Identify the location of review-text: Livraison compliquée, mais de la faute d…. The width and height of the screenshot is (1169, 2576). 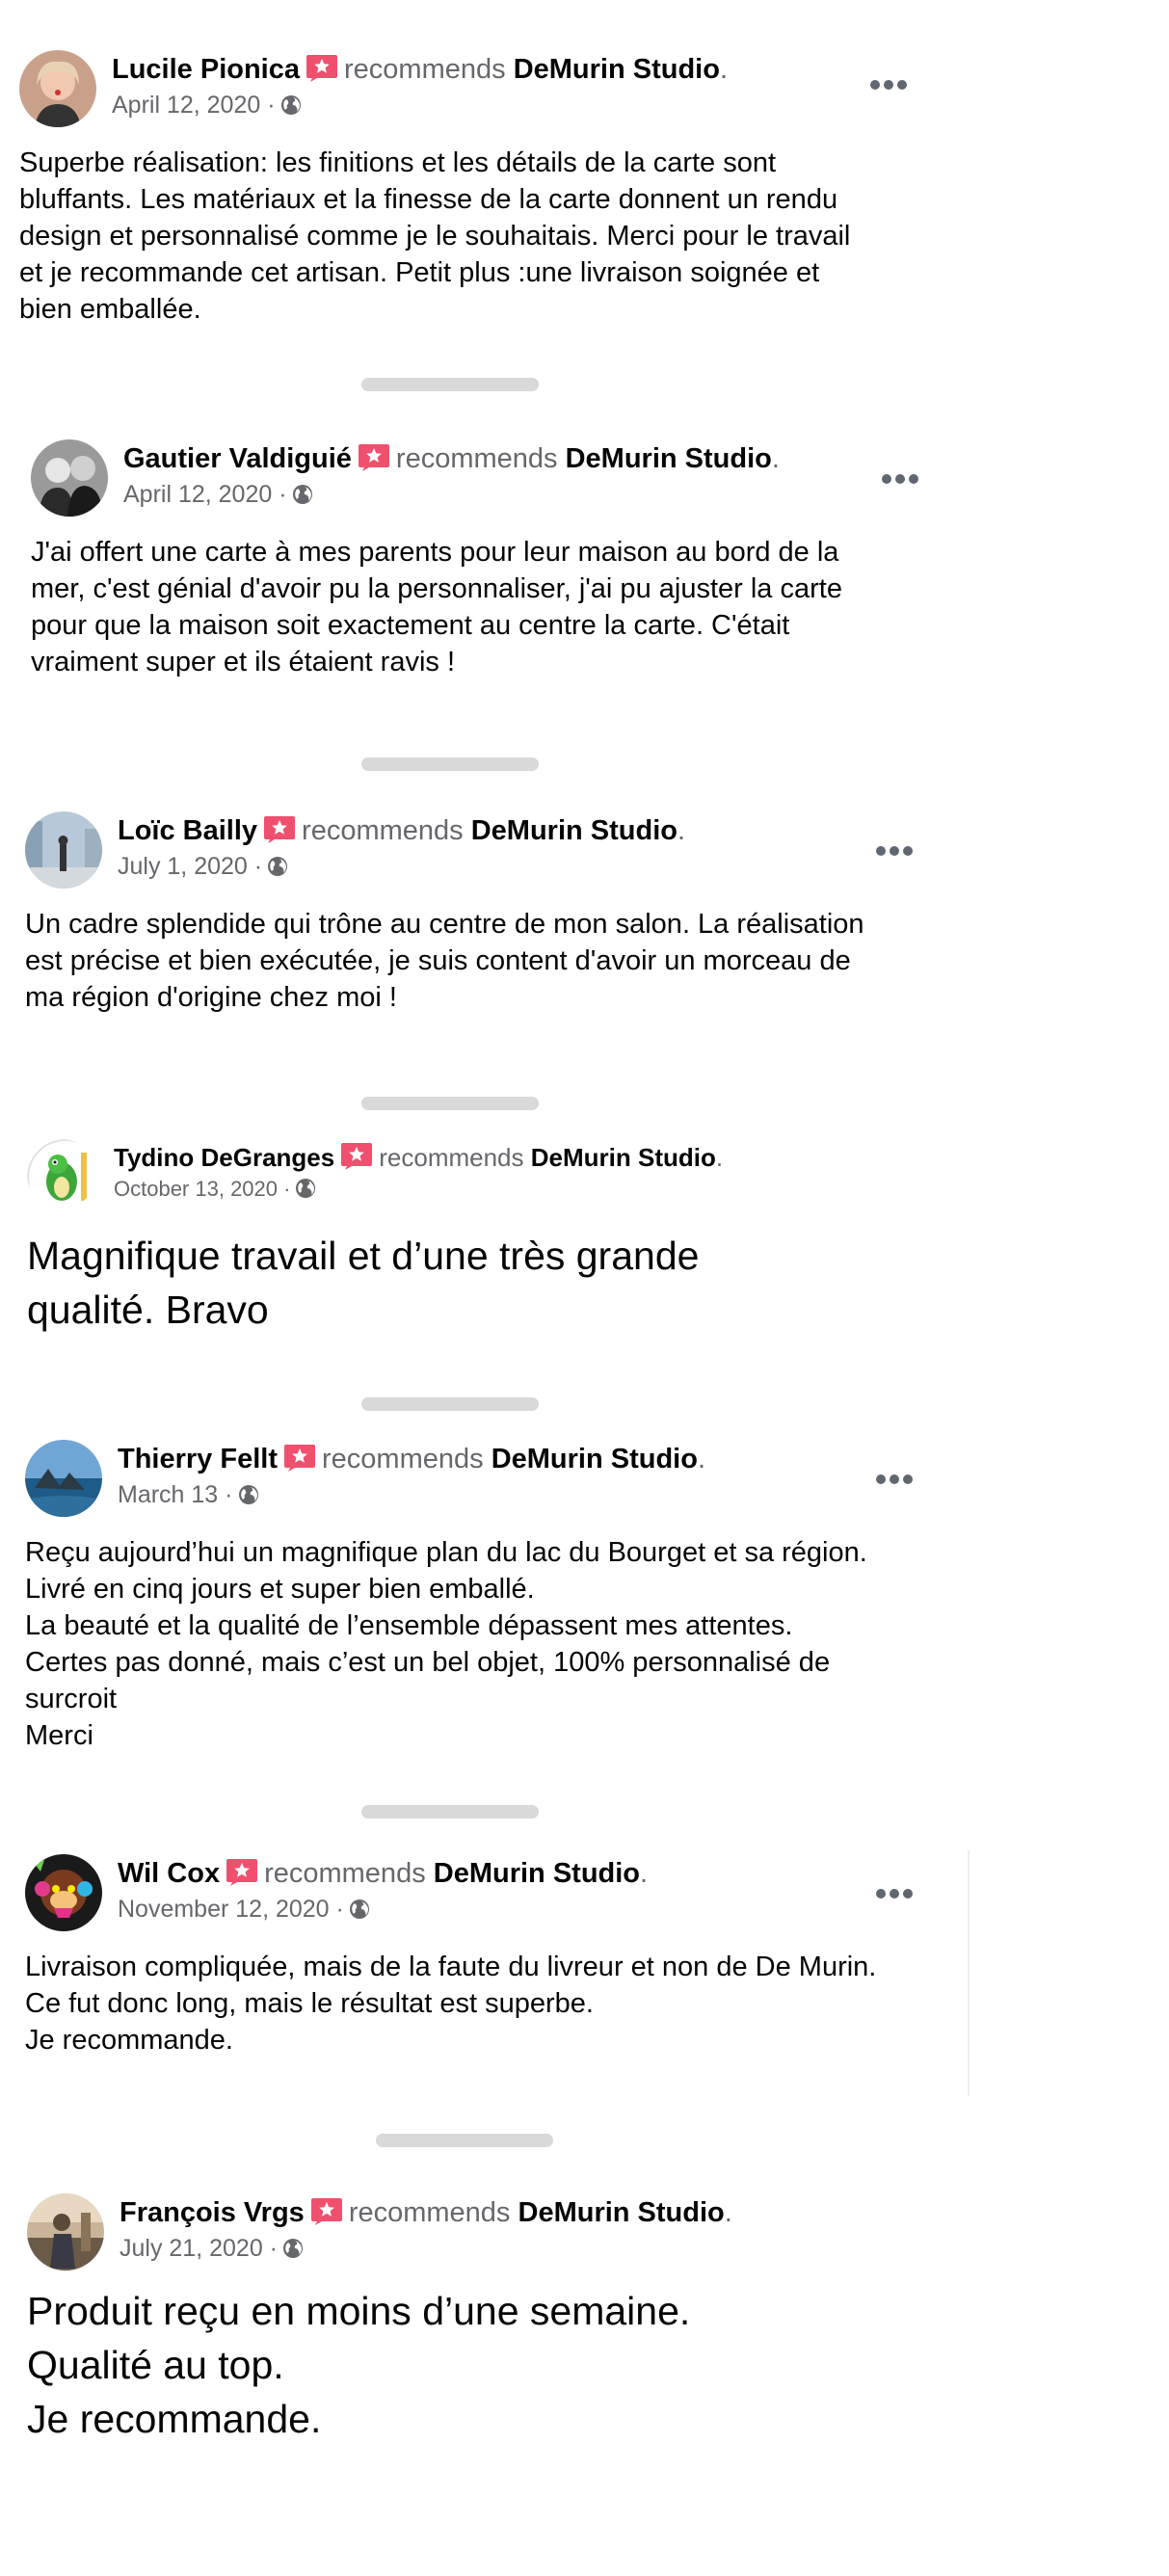
(451, 2004).